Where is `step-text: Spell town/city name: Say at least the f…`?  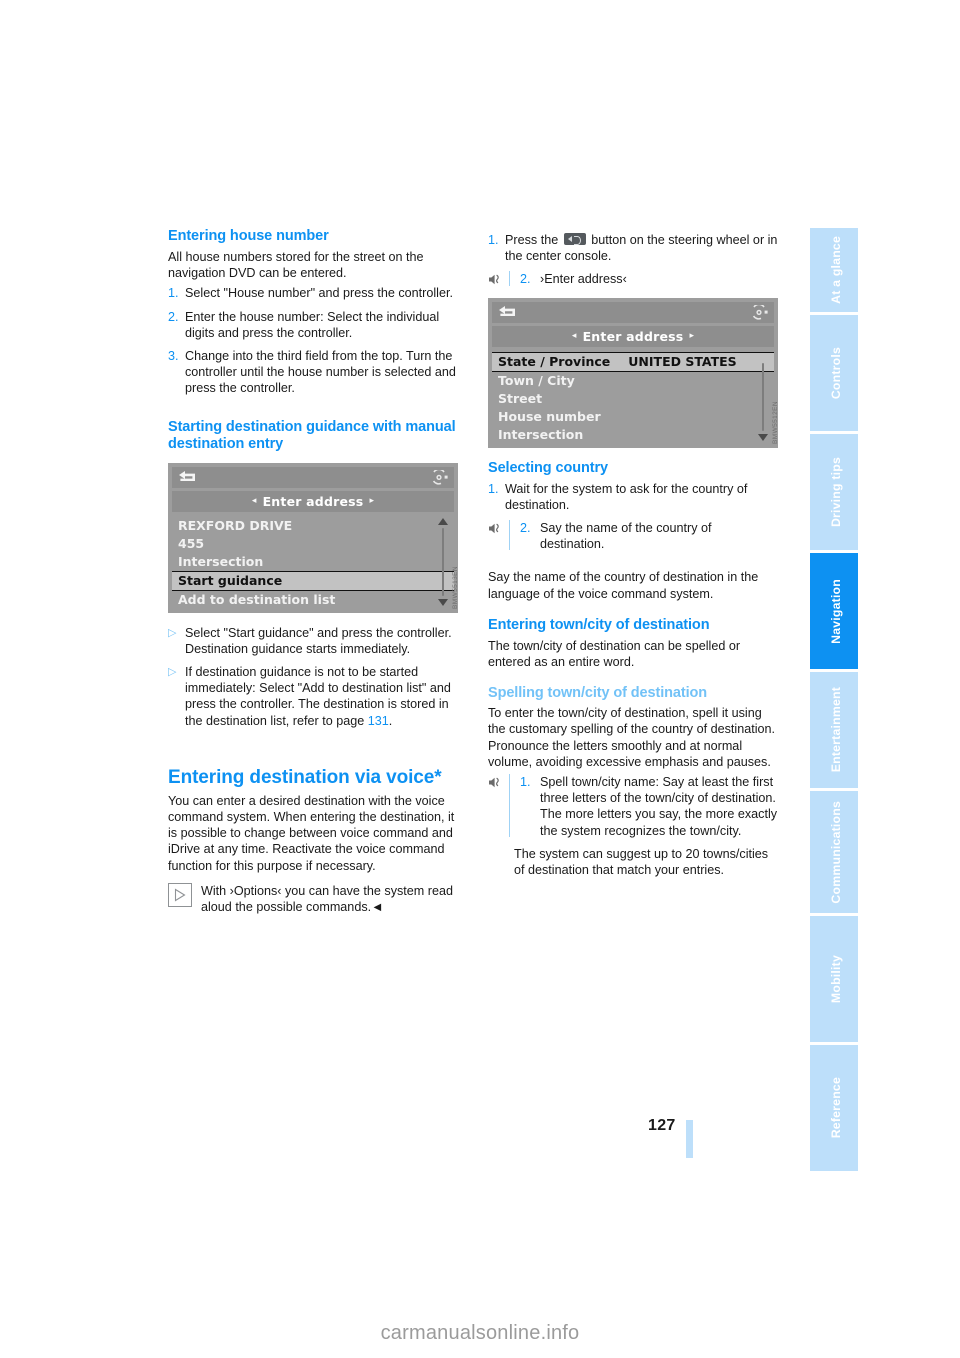 step-text: Spell town/city name: Say at least the f… is located at coordinates (659, 806).